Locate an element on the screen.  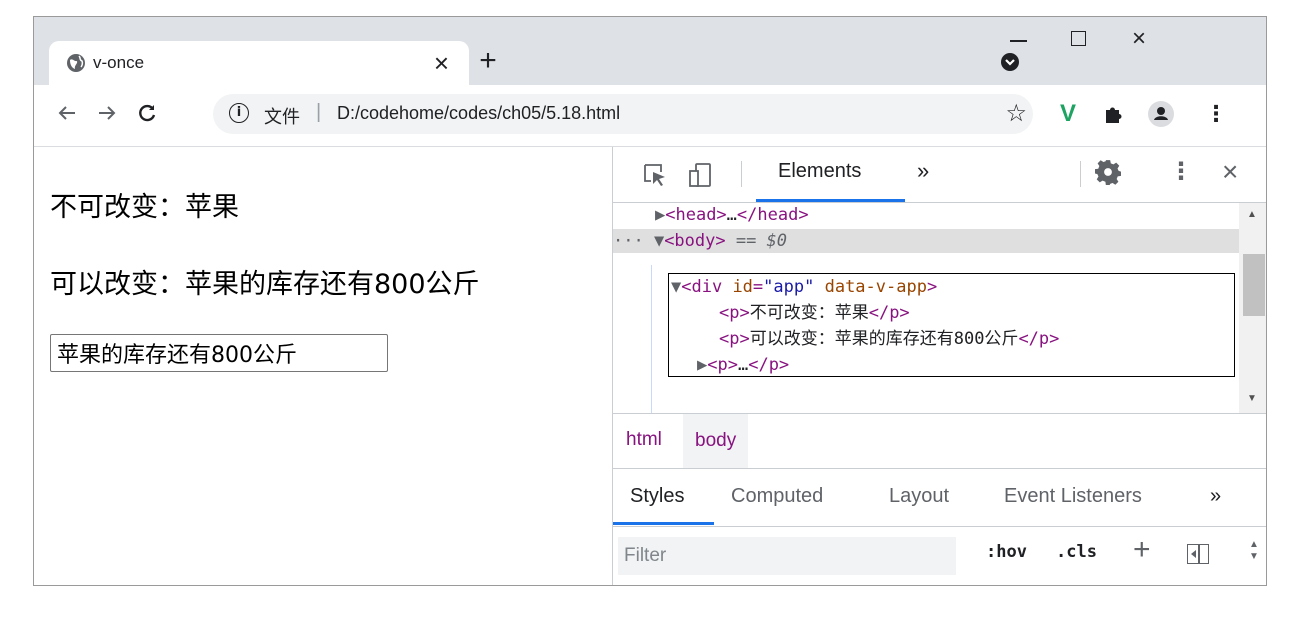
site-info-icon: i is located at coordinates (239, 113).